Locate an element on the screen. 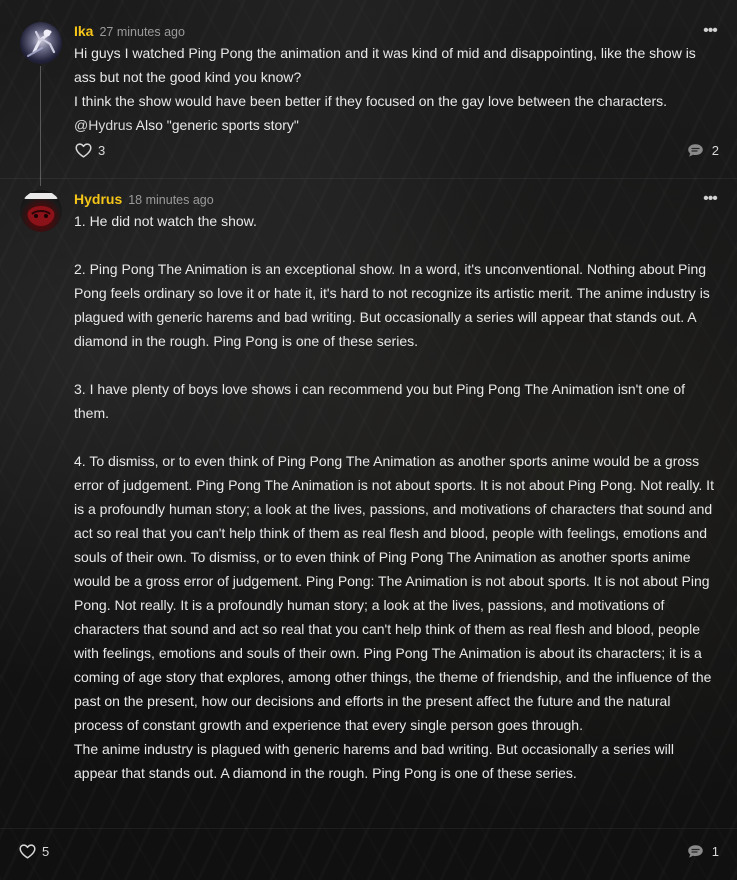  avatar-ika is located at coordinates (41, 43).